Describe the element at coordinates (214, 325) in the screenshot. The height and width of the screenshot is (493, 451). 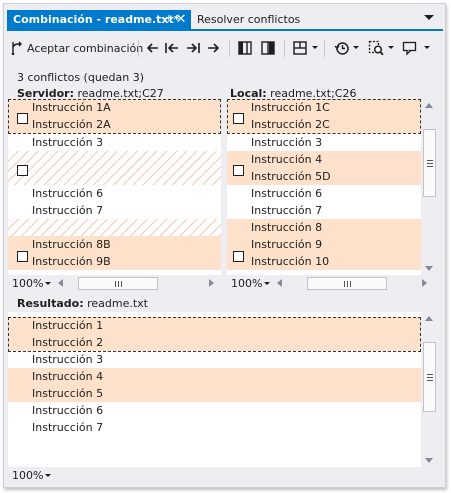
I see `result-line: Instrucción 1` at that location.